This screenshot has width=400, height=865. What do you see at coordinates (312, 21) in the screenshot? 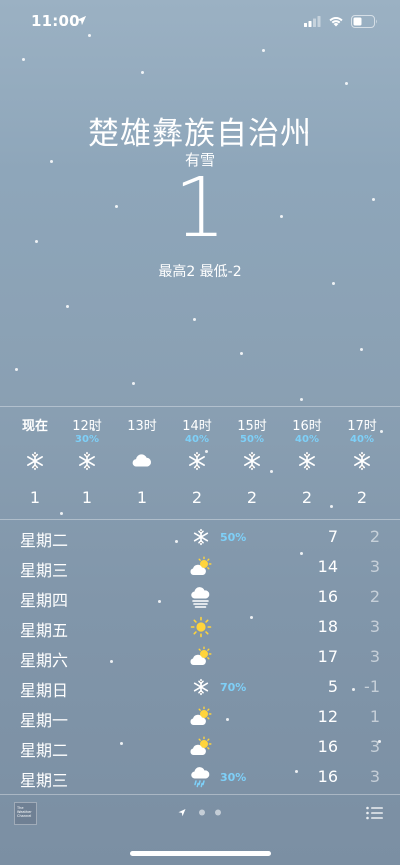
I see `cellular-signal-icon` at bounding box center [312, 21].